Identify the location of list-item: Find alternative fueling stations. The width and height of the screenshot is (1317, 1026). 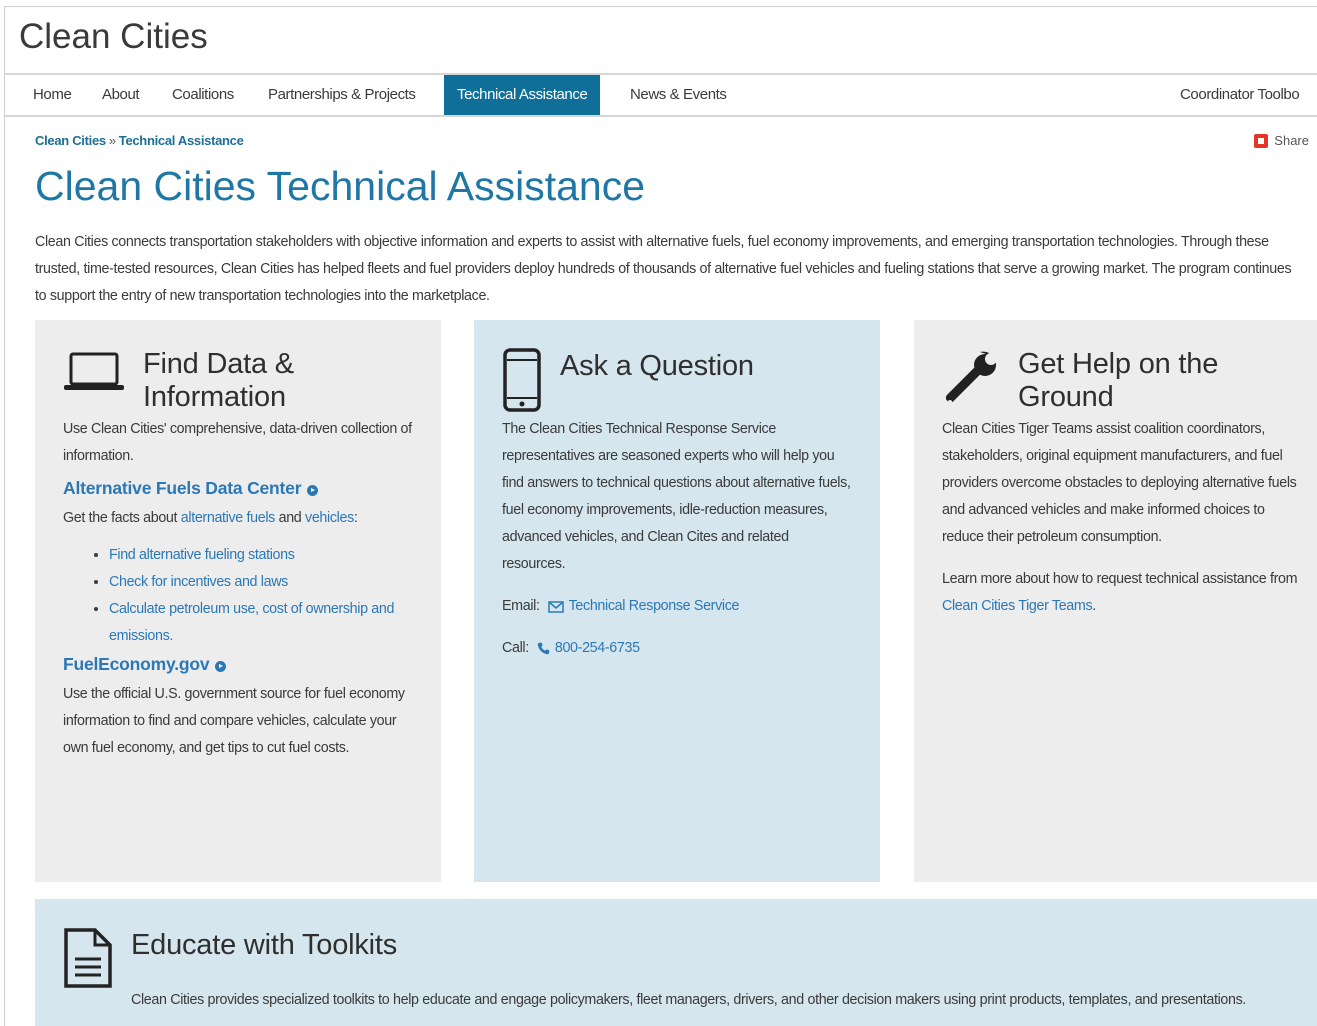
(261, 555).